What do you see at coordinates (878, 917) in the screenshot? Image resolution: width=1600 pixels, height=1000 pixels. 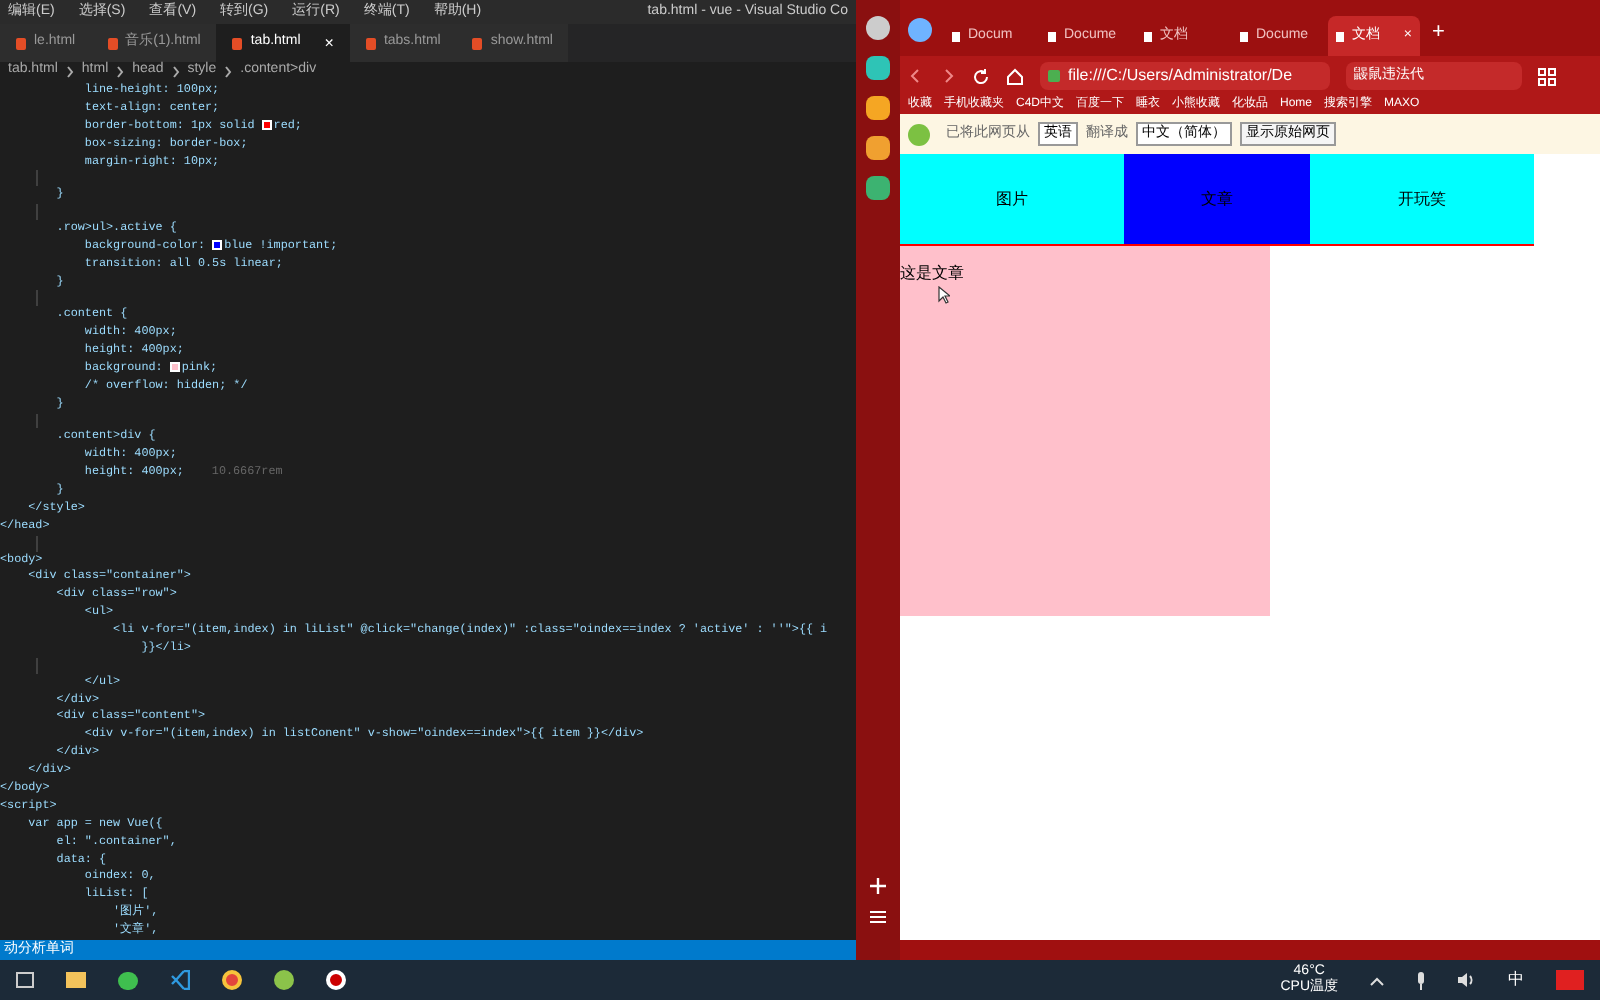 I see `menu-icon` at bounding box center [878, 917].